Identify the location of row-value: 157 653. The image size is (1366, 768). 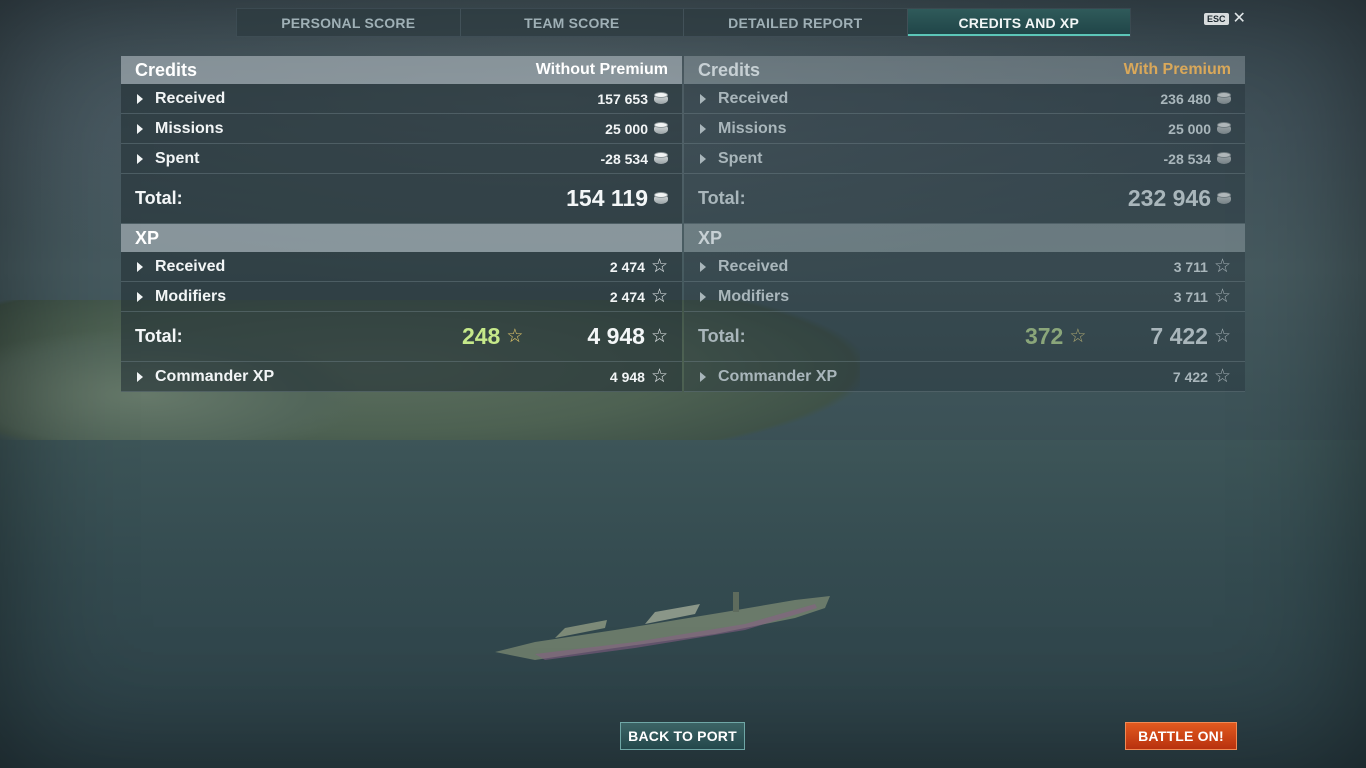
(622, 98).